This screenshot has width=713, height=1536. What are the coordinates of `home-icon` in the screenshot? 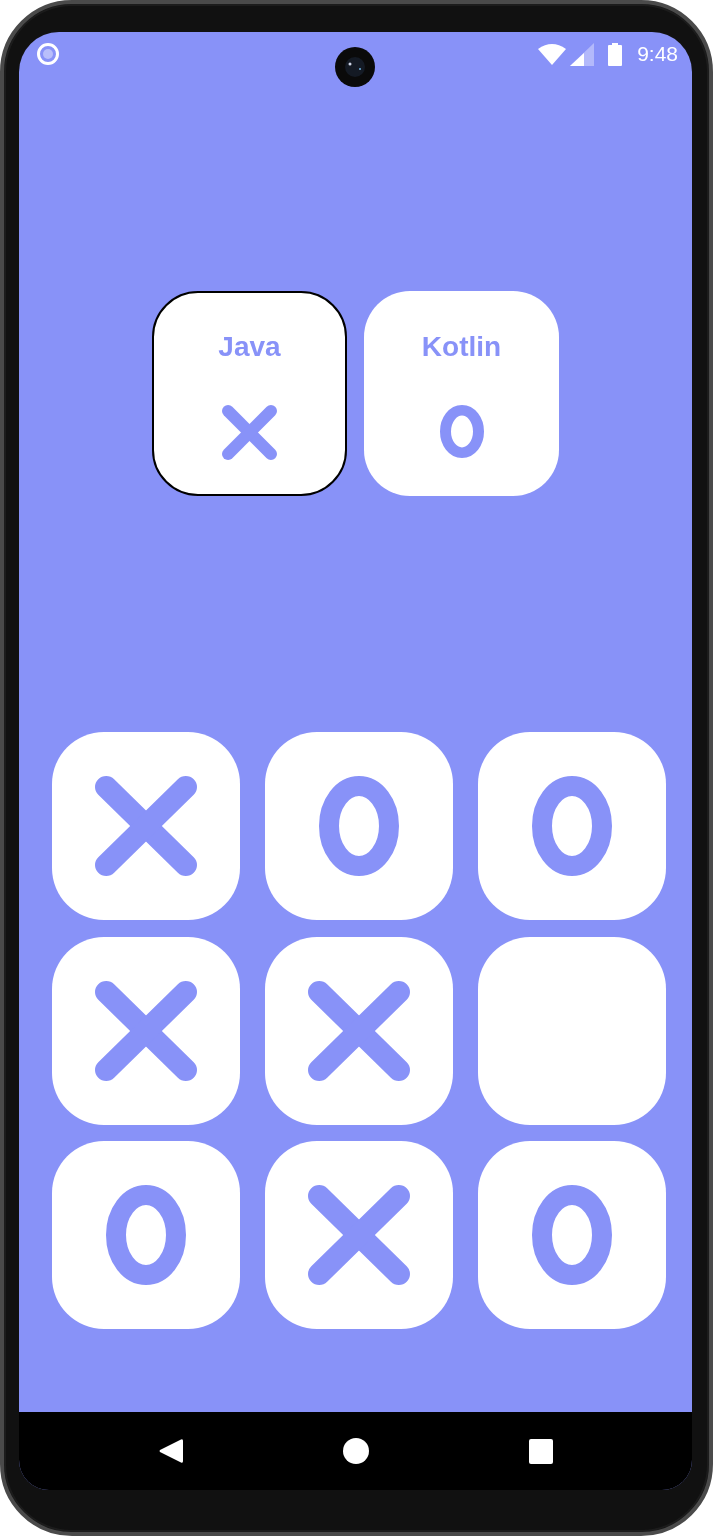 It's located at (355, 1451).